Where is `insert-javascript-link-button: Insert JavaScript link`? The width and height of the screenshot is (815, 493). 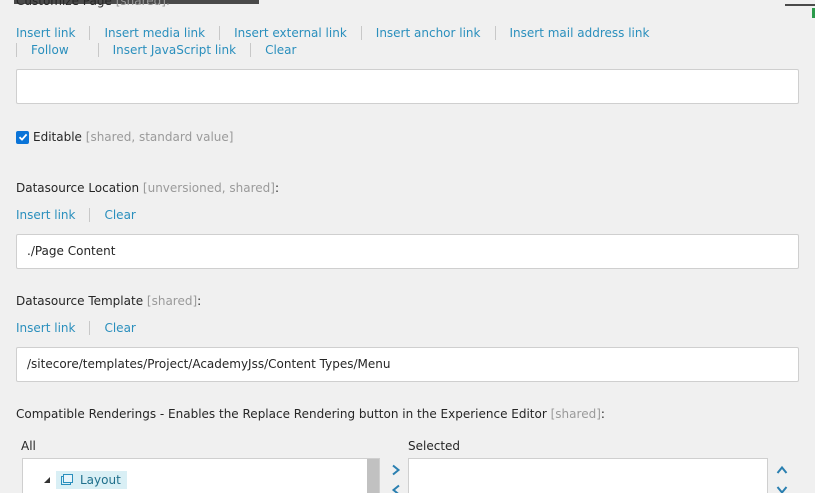 insert-javascript-link-button: Insert JavaScript link is located at coordinates (173, 50).